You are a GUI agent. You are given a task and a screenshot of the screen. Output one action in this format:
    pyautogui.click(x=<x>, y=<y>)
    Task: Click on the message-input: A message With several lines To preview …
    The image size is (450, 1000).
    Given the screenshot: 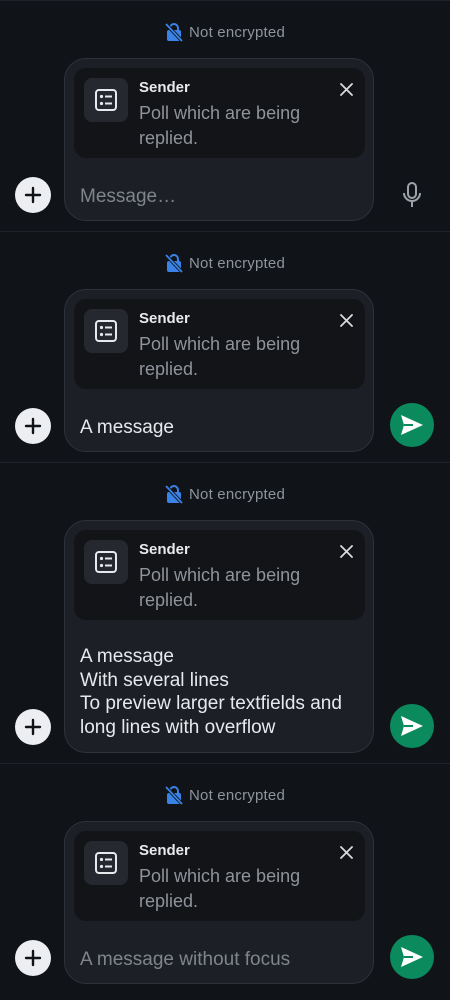 What is the action you would take?
    pyautogui.click(x=225, y=692)
    